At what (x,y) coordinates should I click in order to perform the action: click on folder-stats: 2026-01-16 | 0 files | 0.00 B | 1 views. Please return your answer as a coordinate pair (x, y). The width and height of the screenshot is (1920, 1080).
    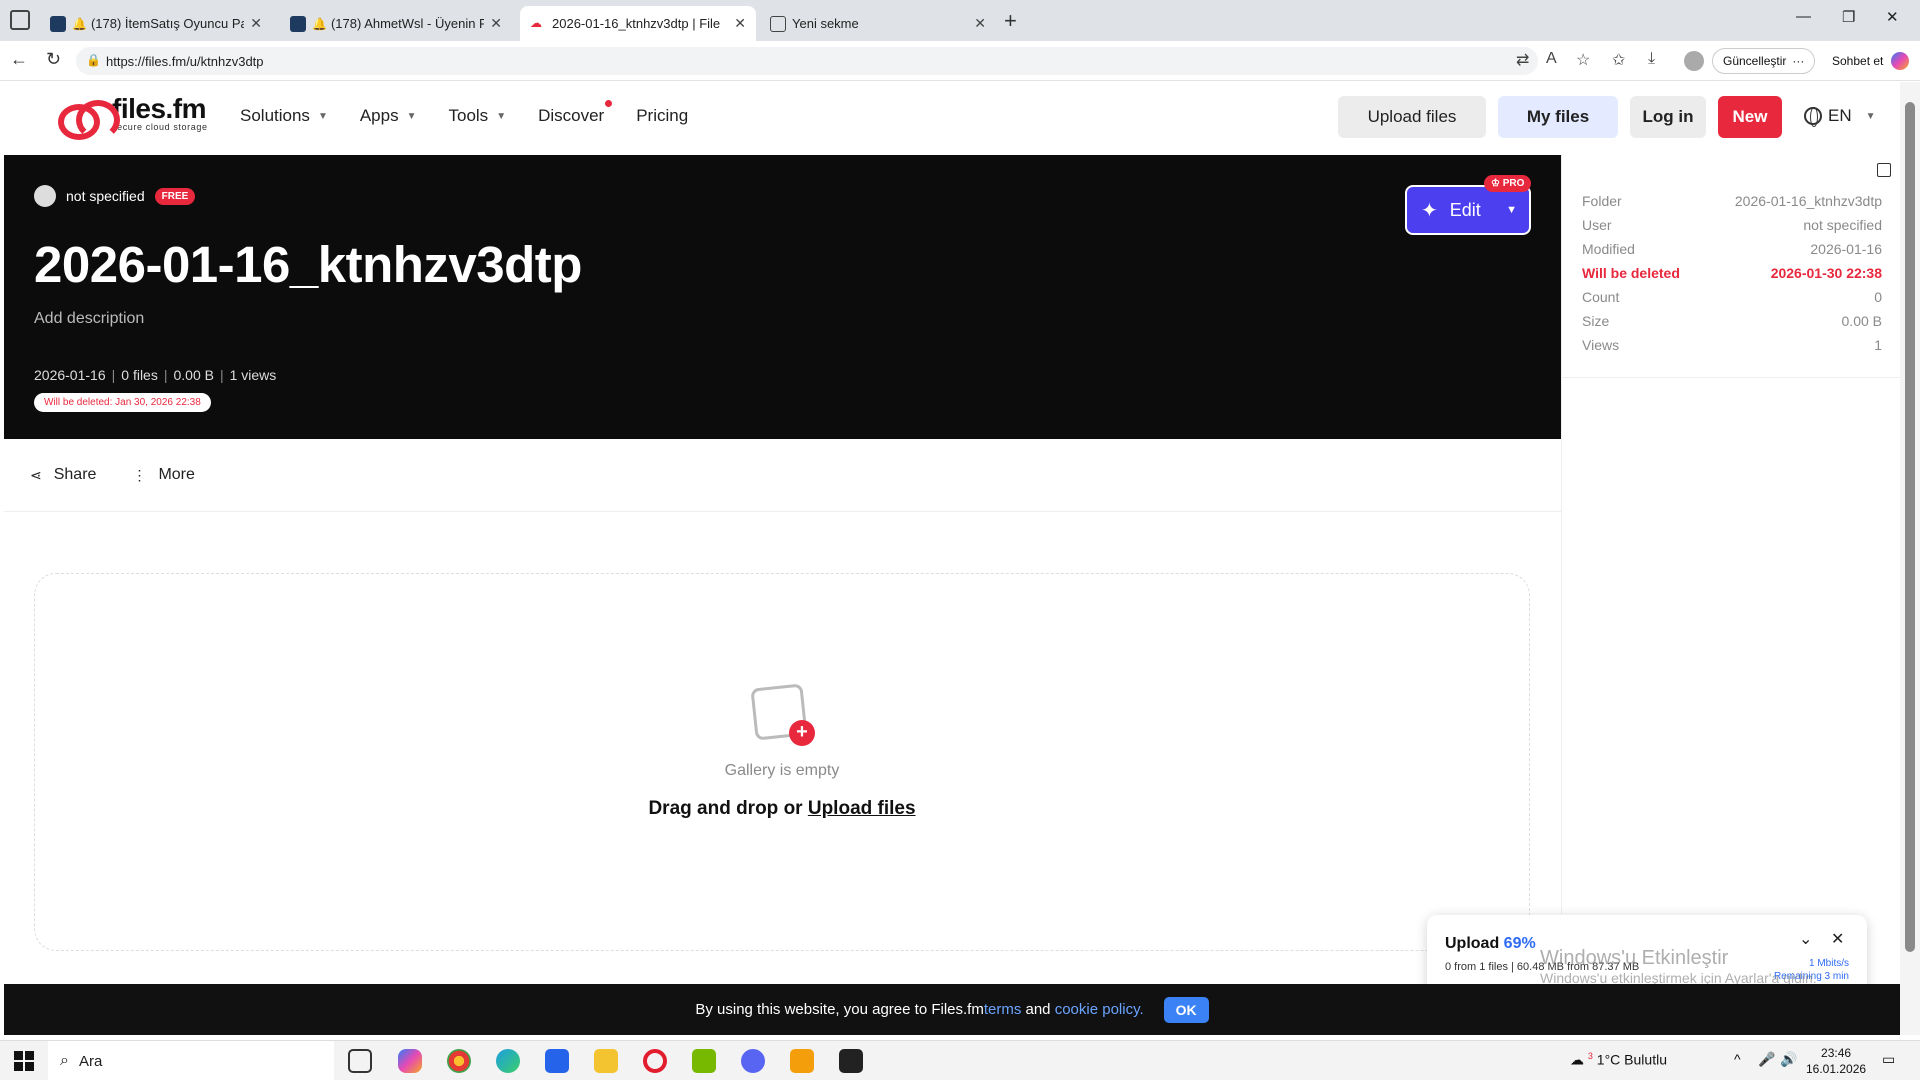
    Looking at the image, I should click on (155, 375).